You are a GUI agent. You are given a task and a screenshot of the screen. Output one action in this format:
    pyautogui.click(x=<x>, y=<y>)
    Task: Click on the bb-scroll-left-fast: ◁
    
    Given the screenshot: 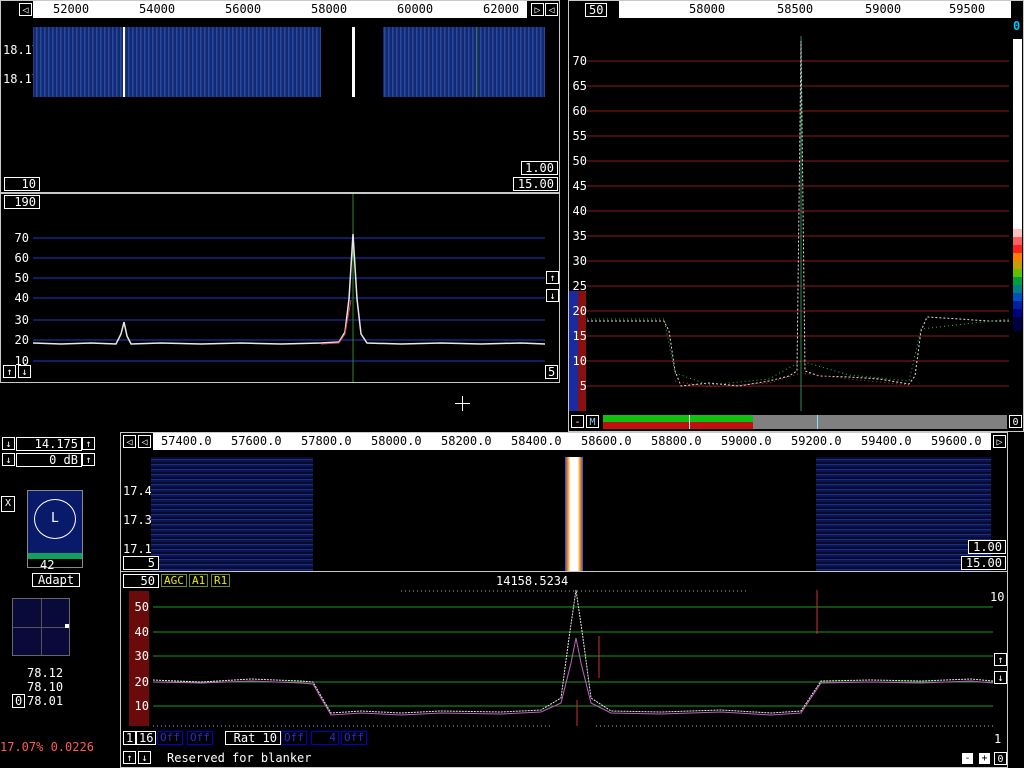 What is the action you would take?
    pyautogui.click(x=129, y=441)
    